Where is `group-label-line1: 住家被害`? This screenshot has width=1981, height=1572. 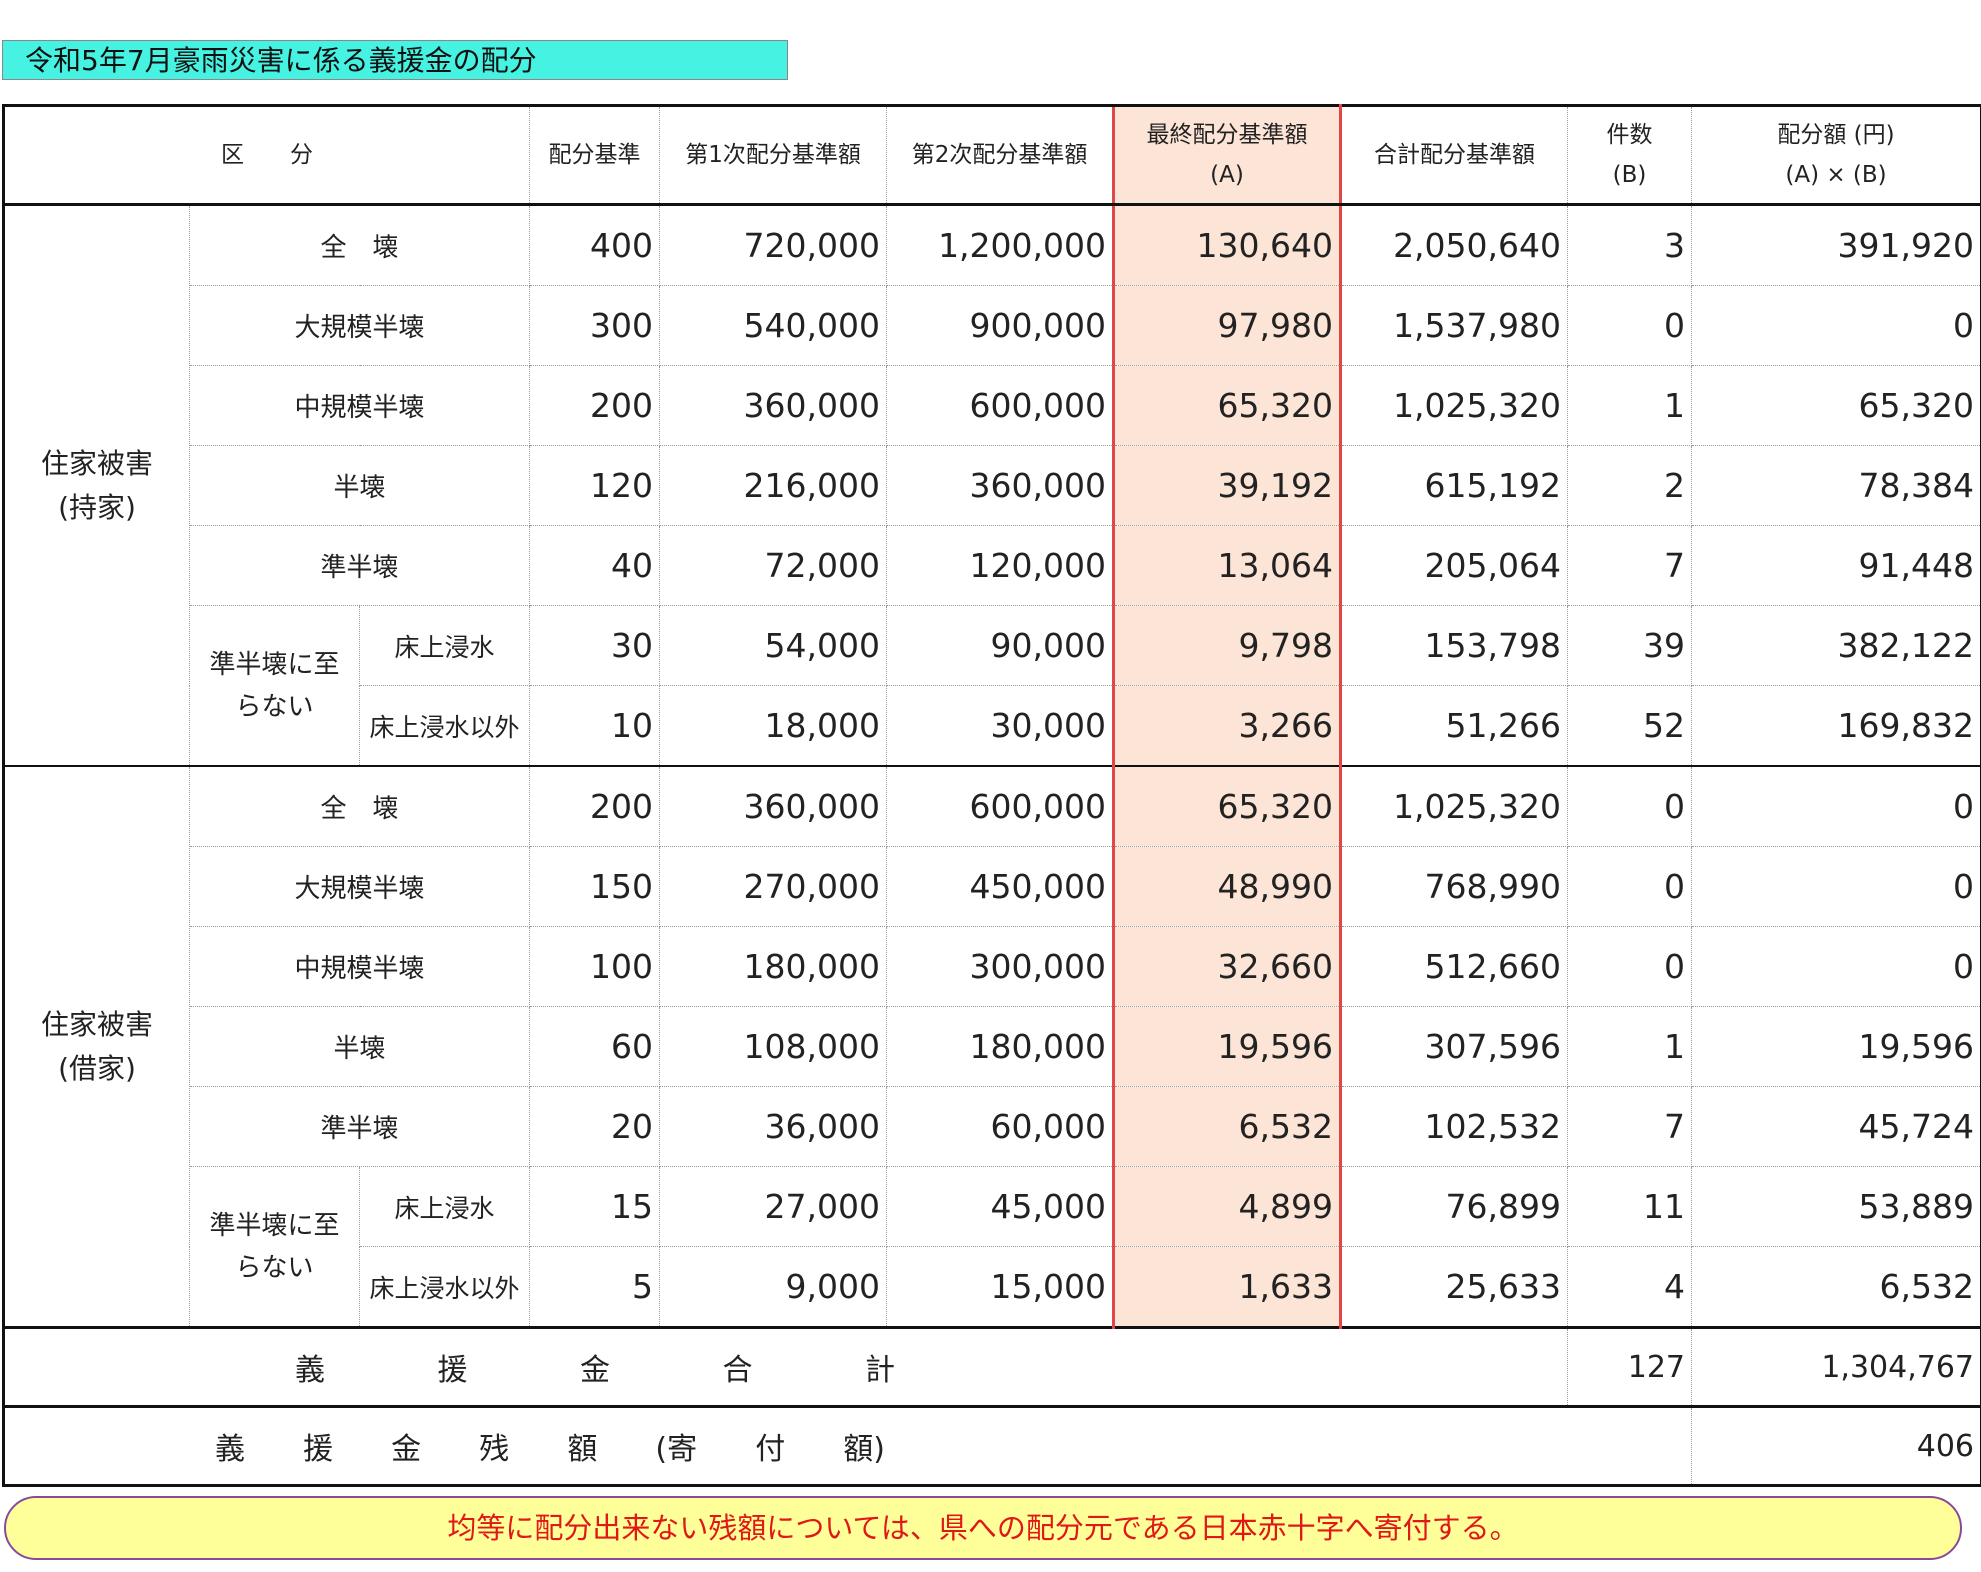
group-label-line1: 住家被害 is located at coordinates (96, 463).